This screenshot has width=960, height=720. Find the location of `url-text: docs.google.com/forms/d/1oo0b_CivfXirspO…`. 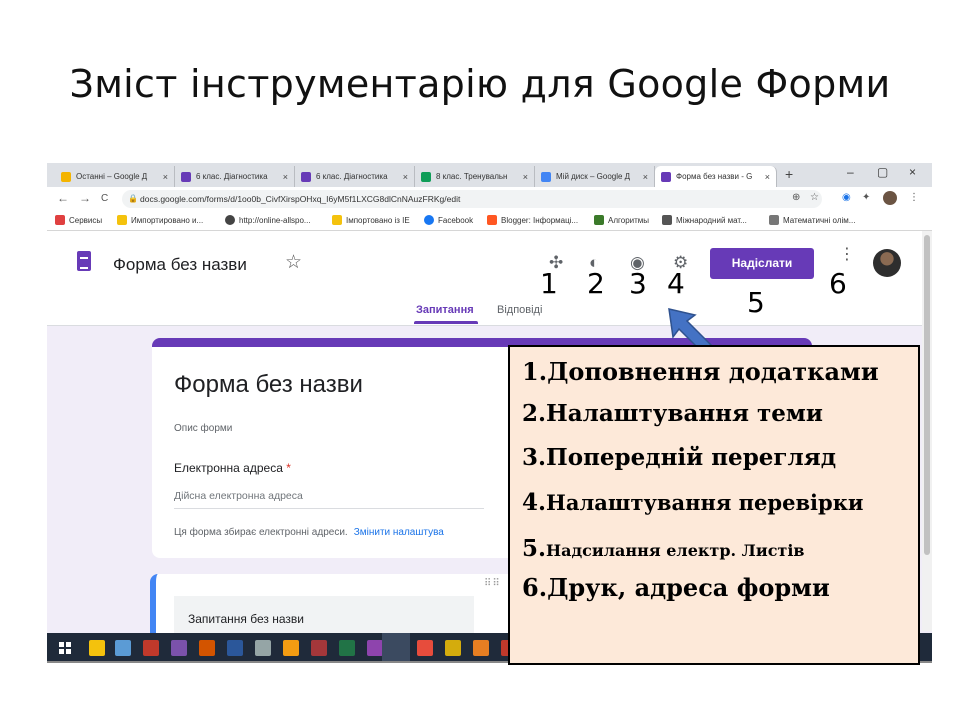

url-text: docs.google.com/forms/d/1oo0b_CivfXirspO… is located at coordinates (300, 199).